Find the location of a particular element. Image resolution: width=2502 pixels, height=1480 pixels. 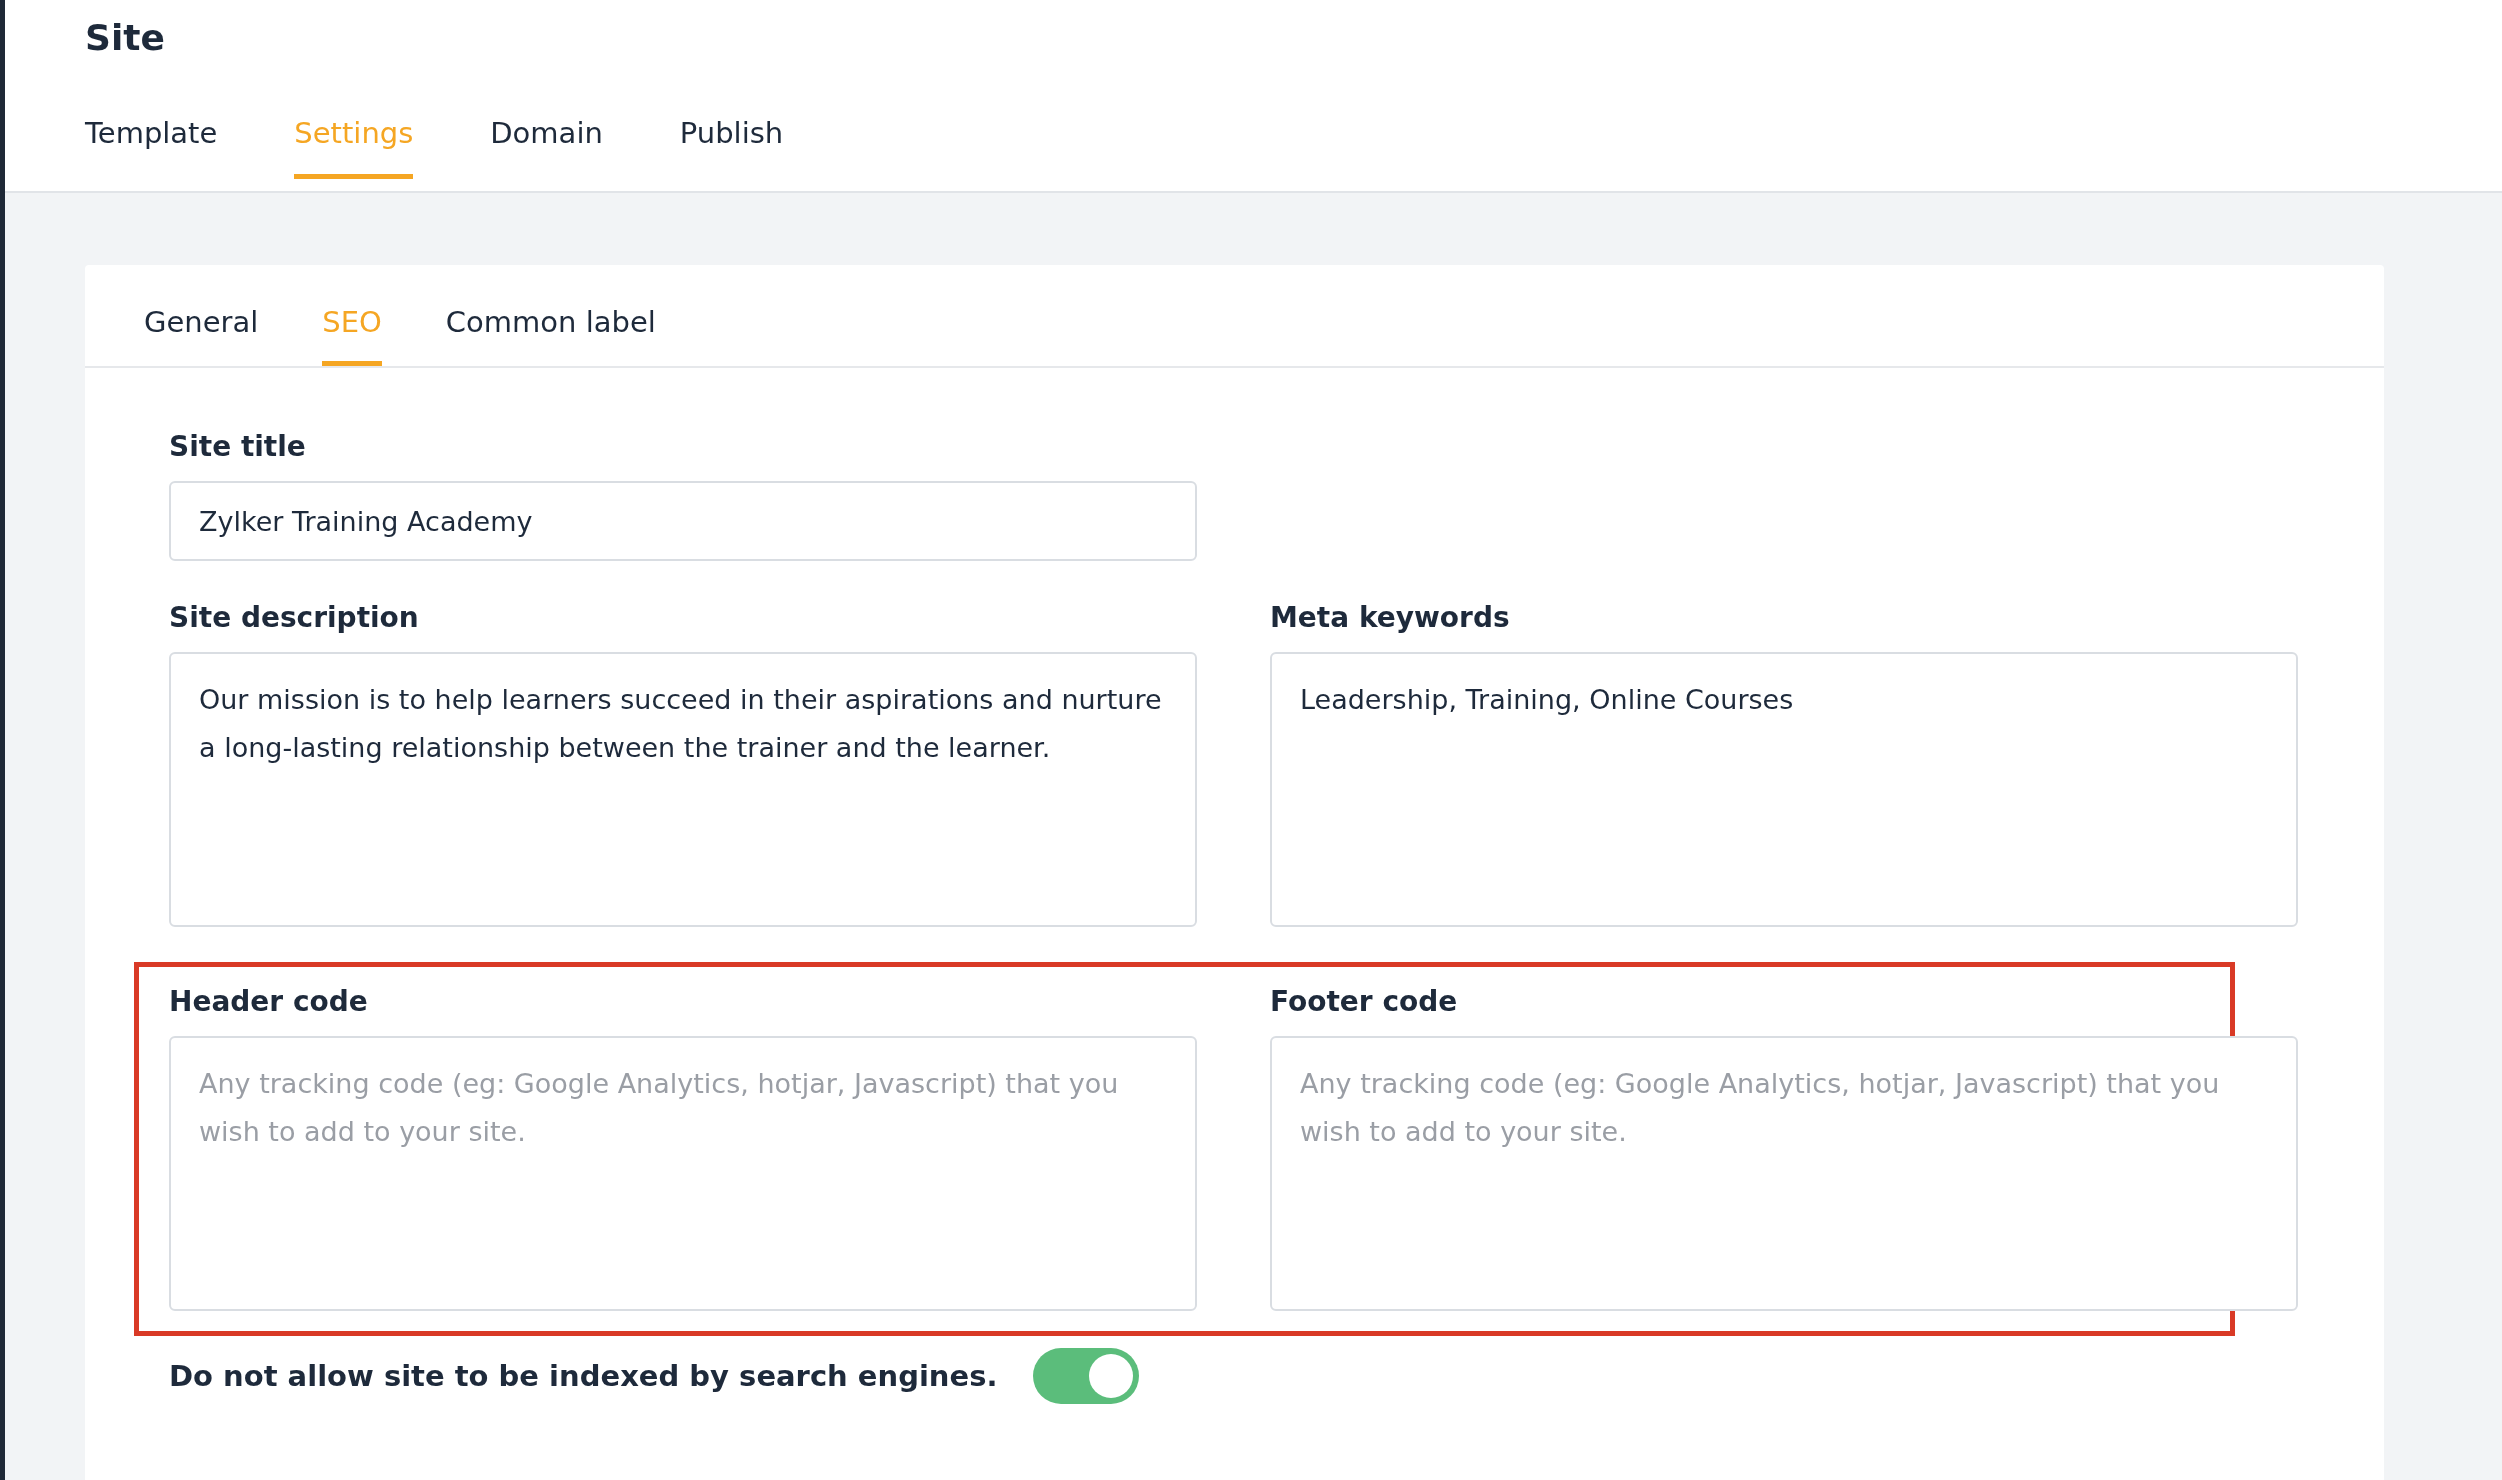

page-title: Site is located at coordinates (125, 38).